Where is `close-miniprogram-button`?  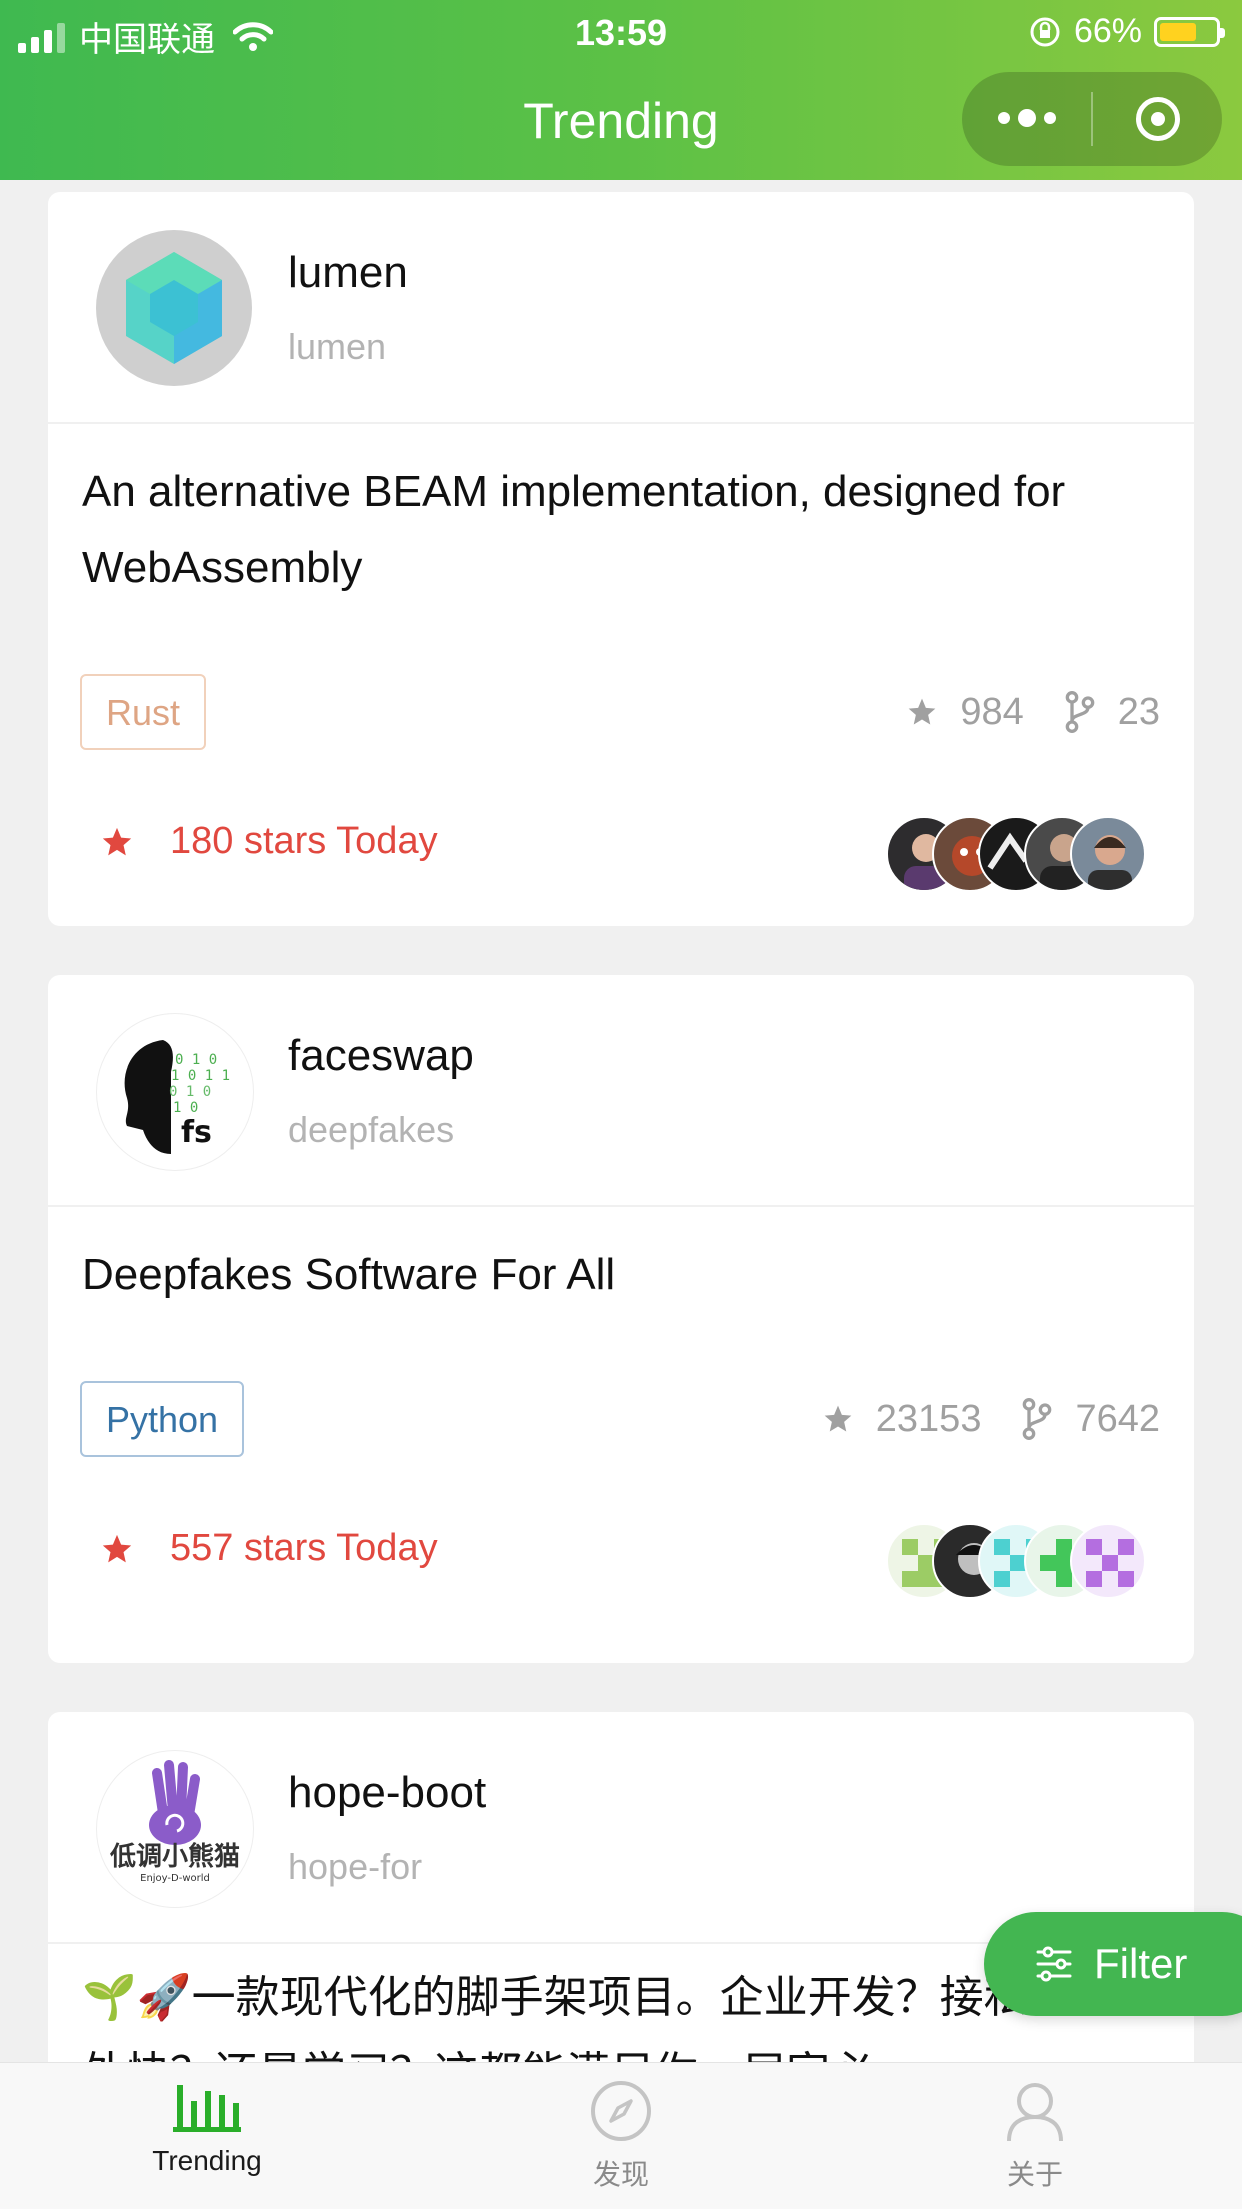 close-miniprogram-button is located at coordinates (1157, 119).